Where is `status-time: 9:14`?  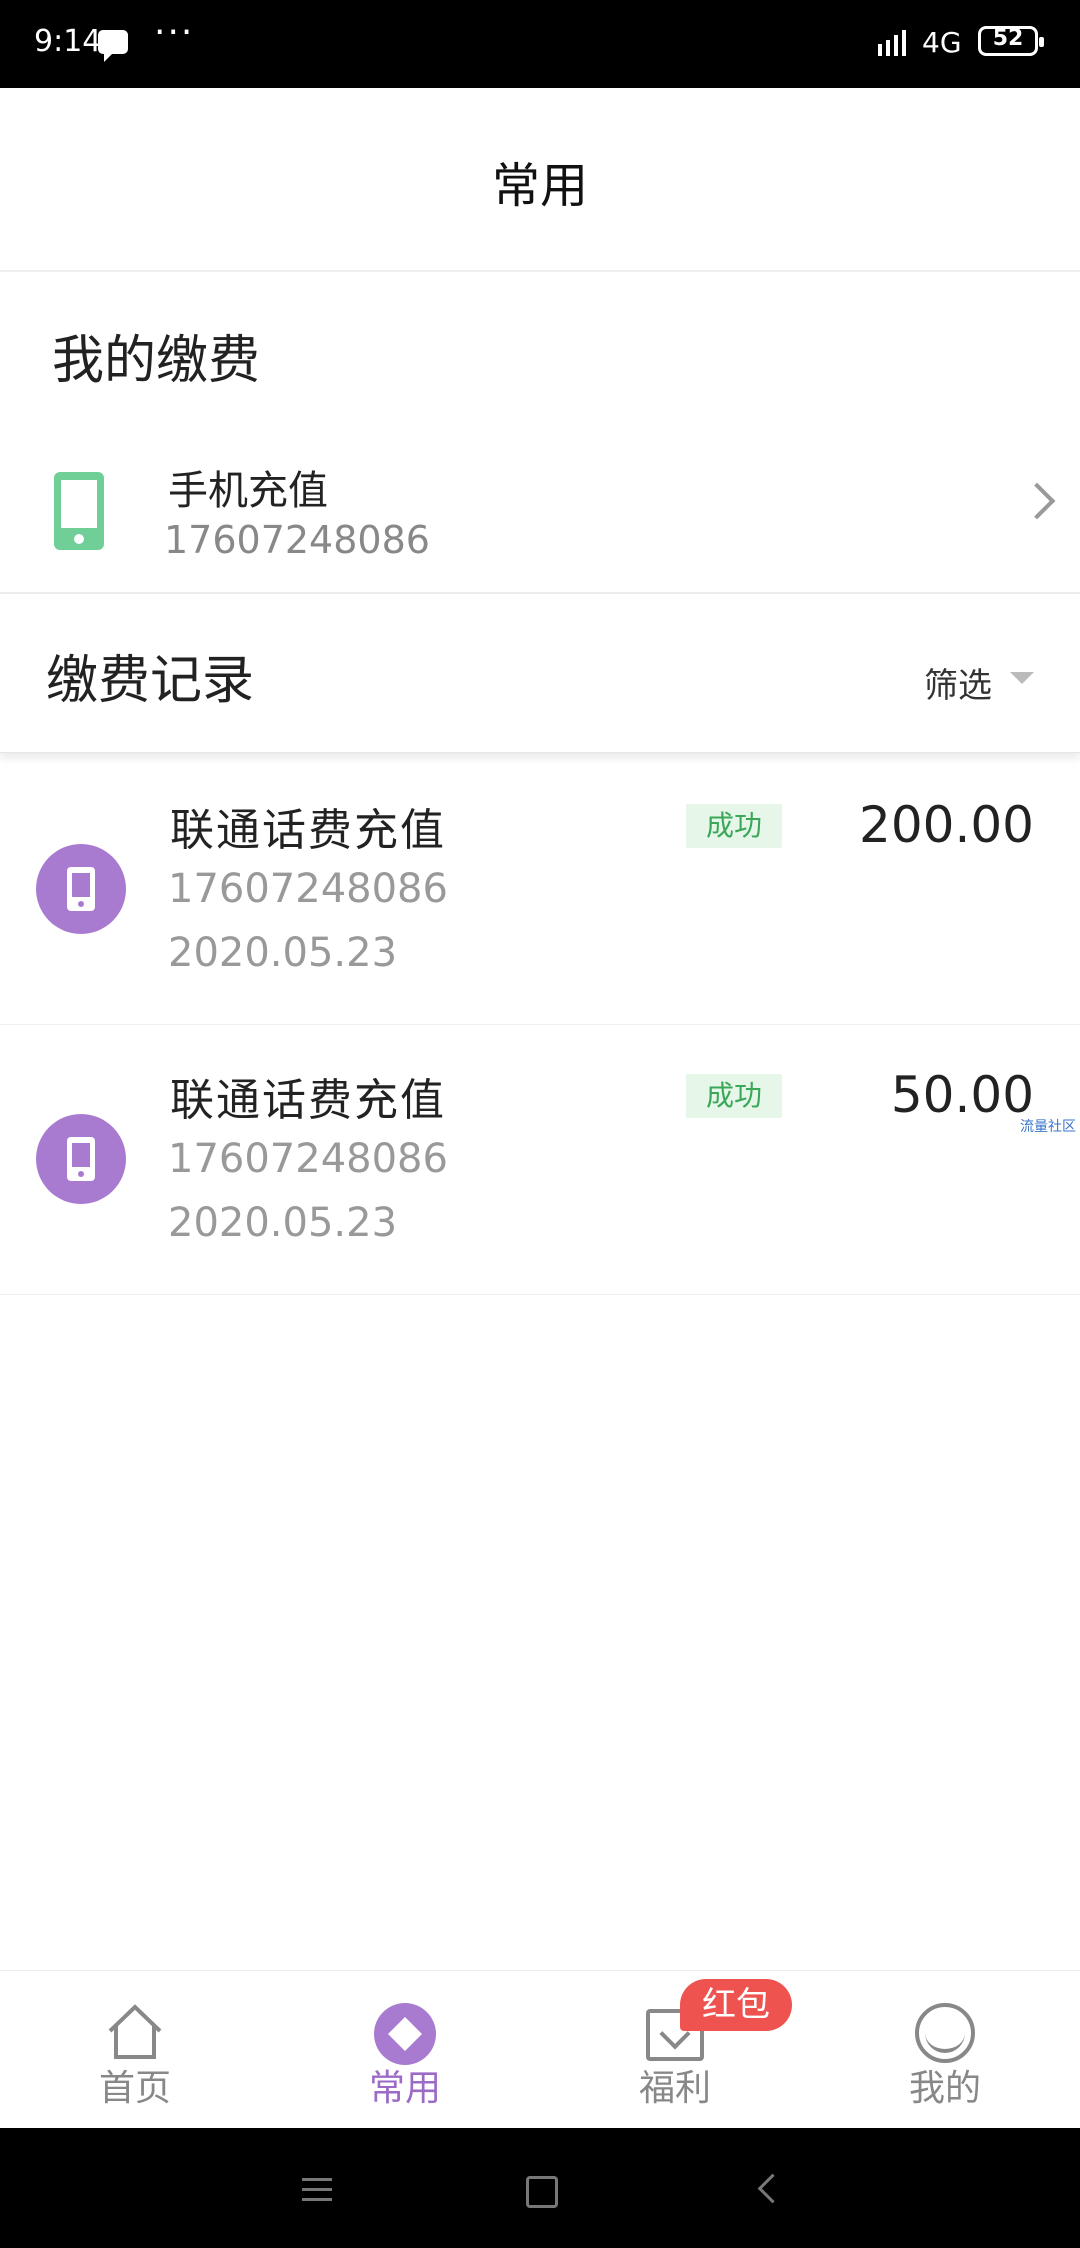
status-time: 9:14 is located at coordinates (68, 41).